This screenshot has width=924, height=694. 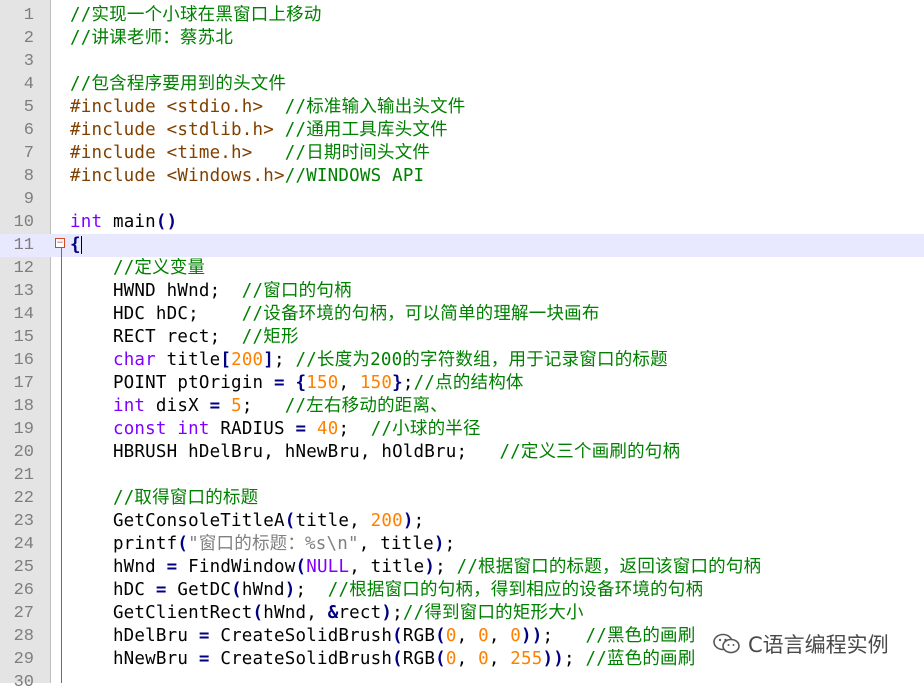 I want to click on code-text: //实现一个小球在黑窗口上移动, so click(x=196, y=15).